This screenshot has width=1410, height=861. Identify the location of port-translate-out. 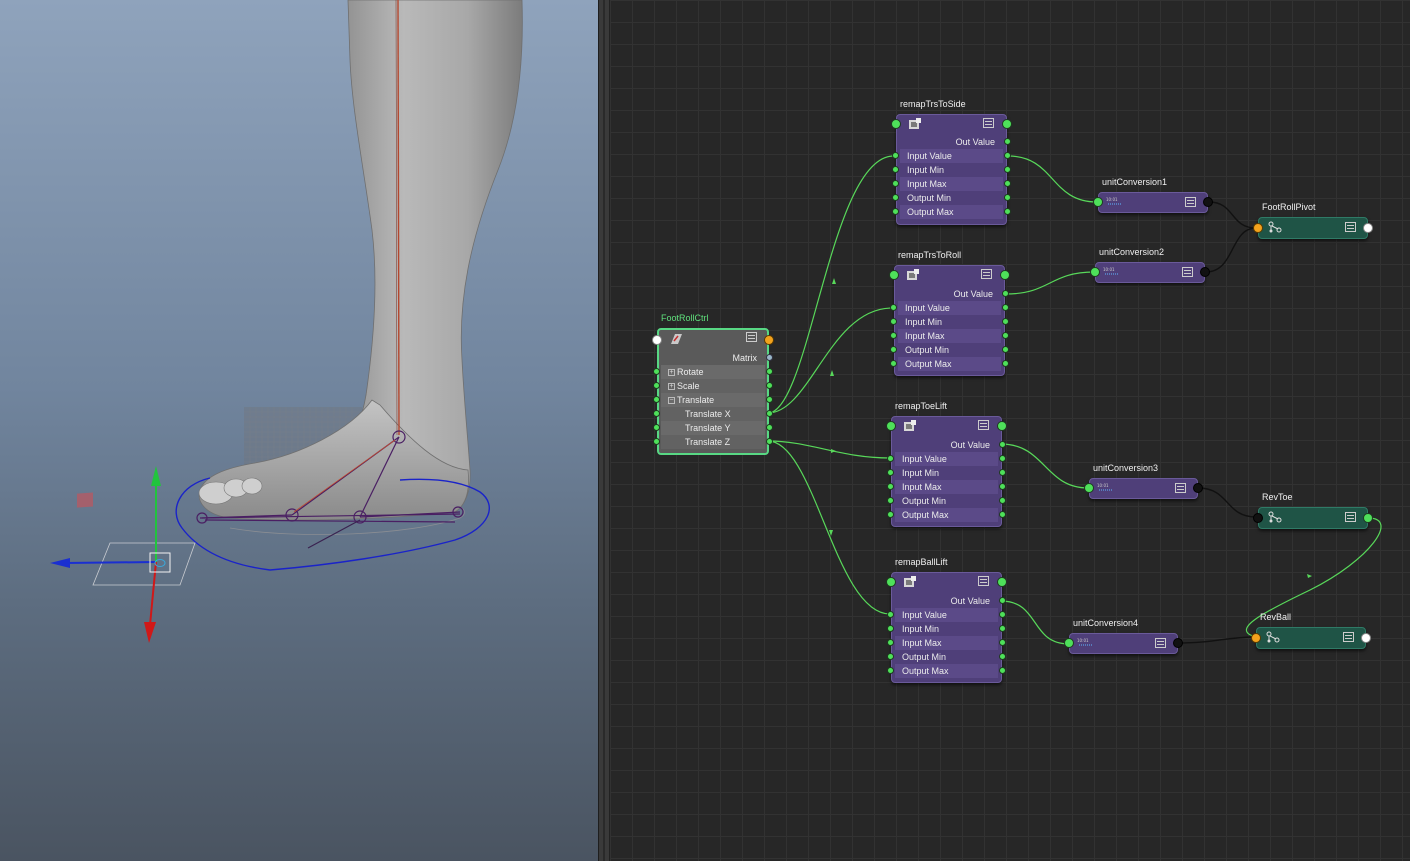
(769, 399).